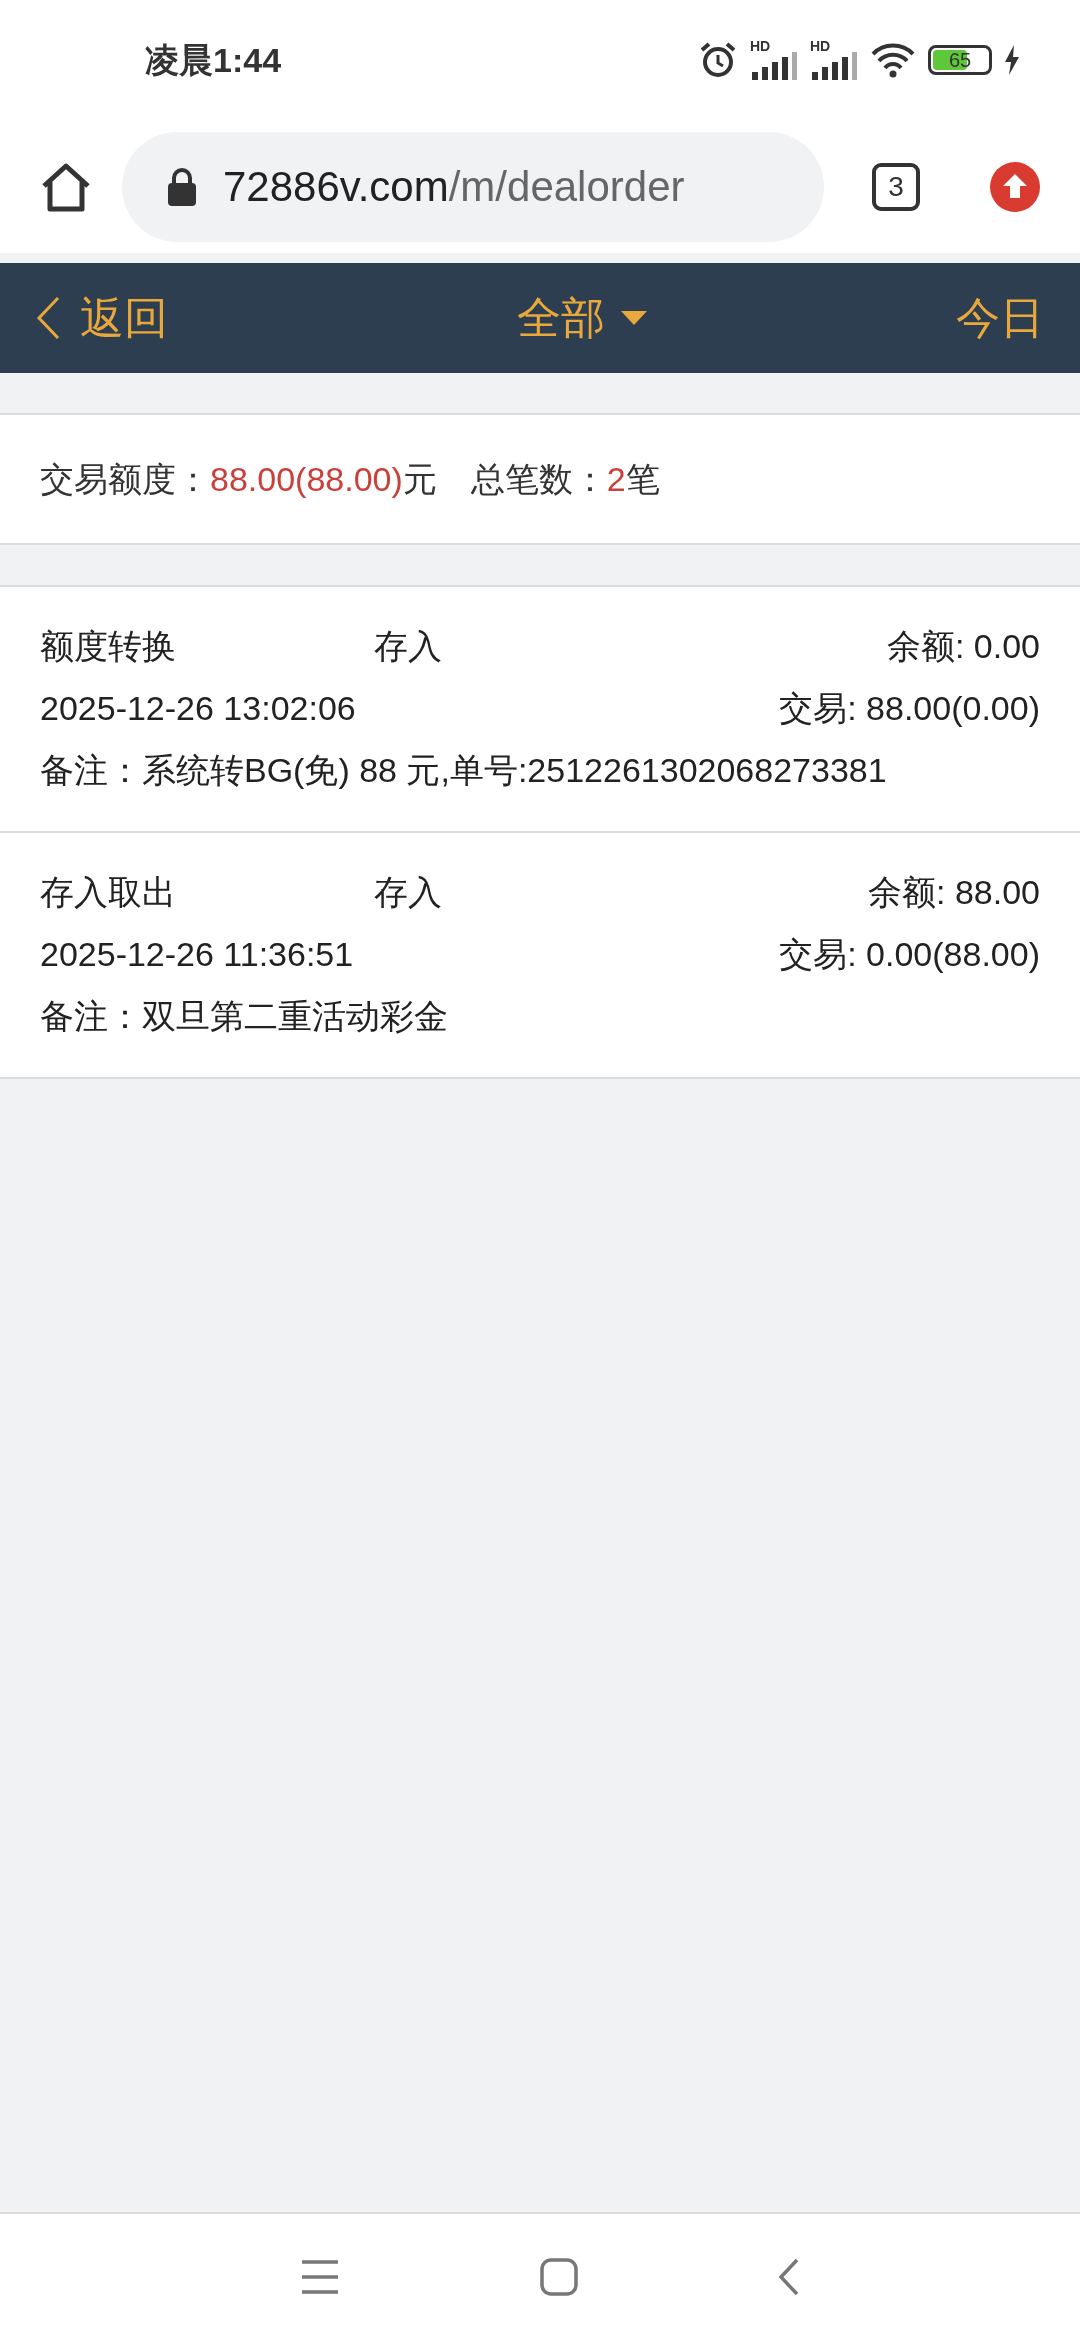 Image resolution: width=1080 pixels, height=2340 pixels. Describe the element at coordinates (718, 60) in the screenshot. I see `alarm-icon` at that location.